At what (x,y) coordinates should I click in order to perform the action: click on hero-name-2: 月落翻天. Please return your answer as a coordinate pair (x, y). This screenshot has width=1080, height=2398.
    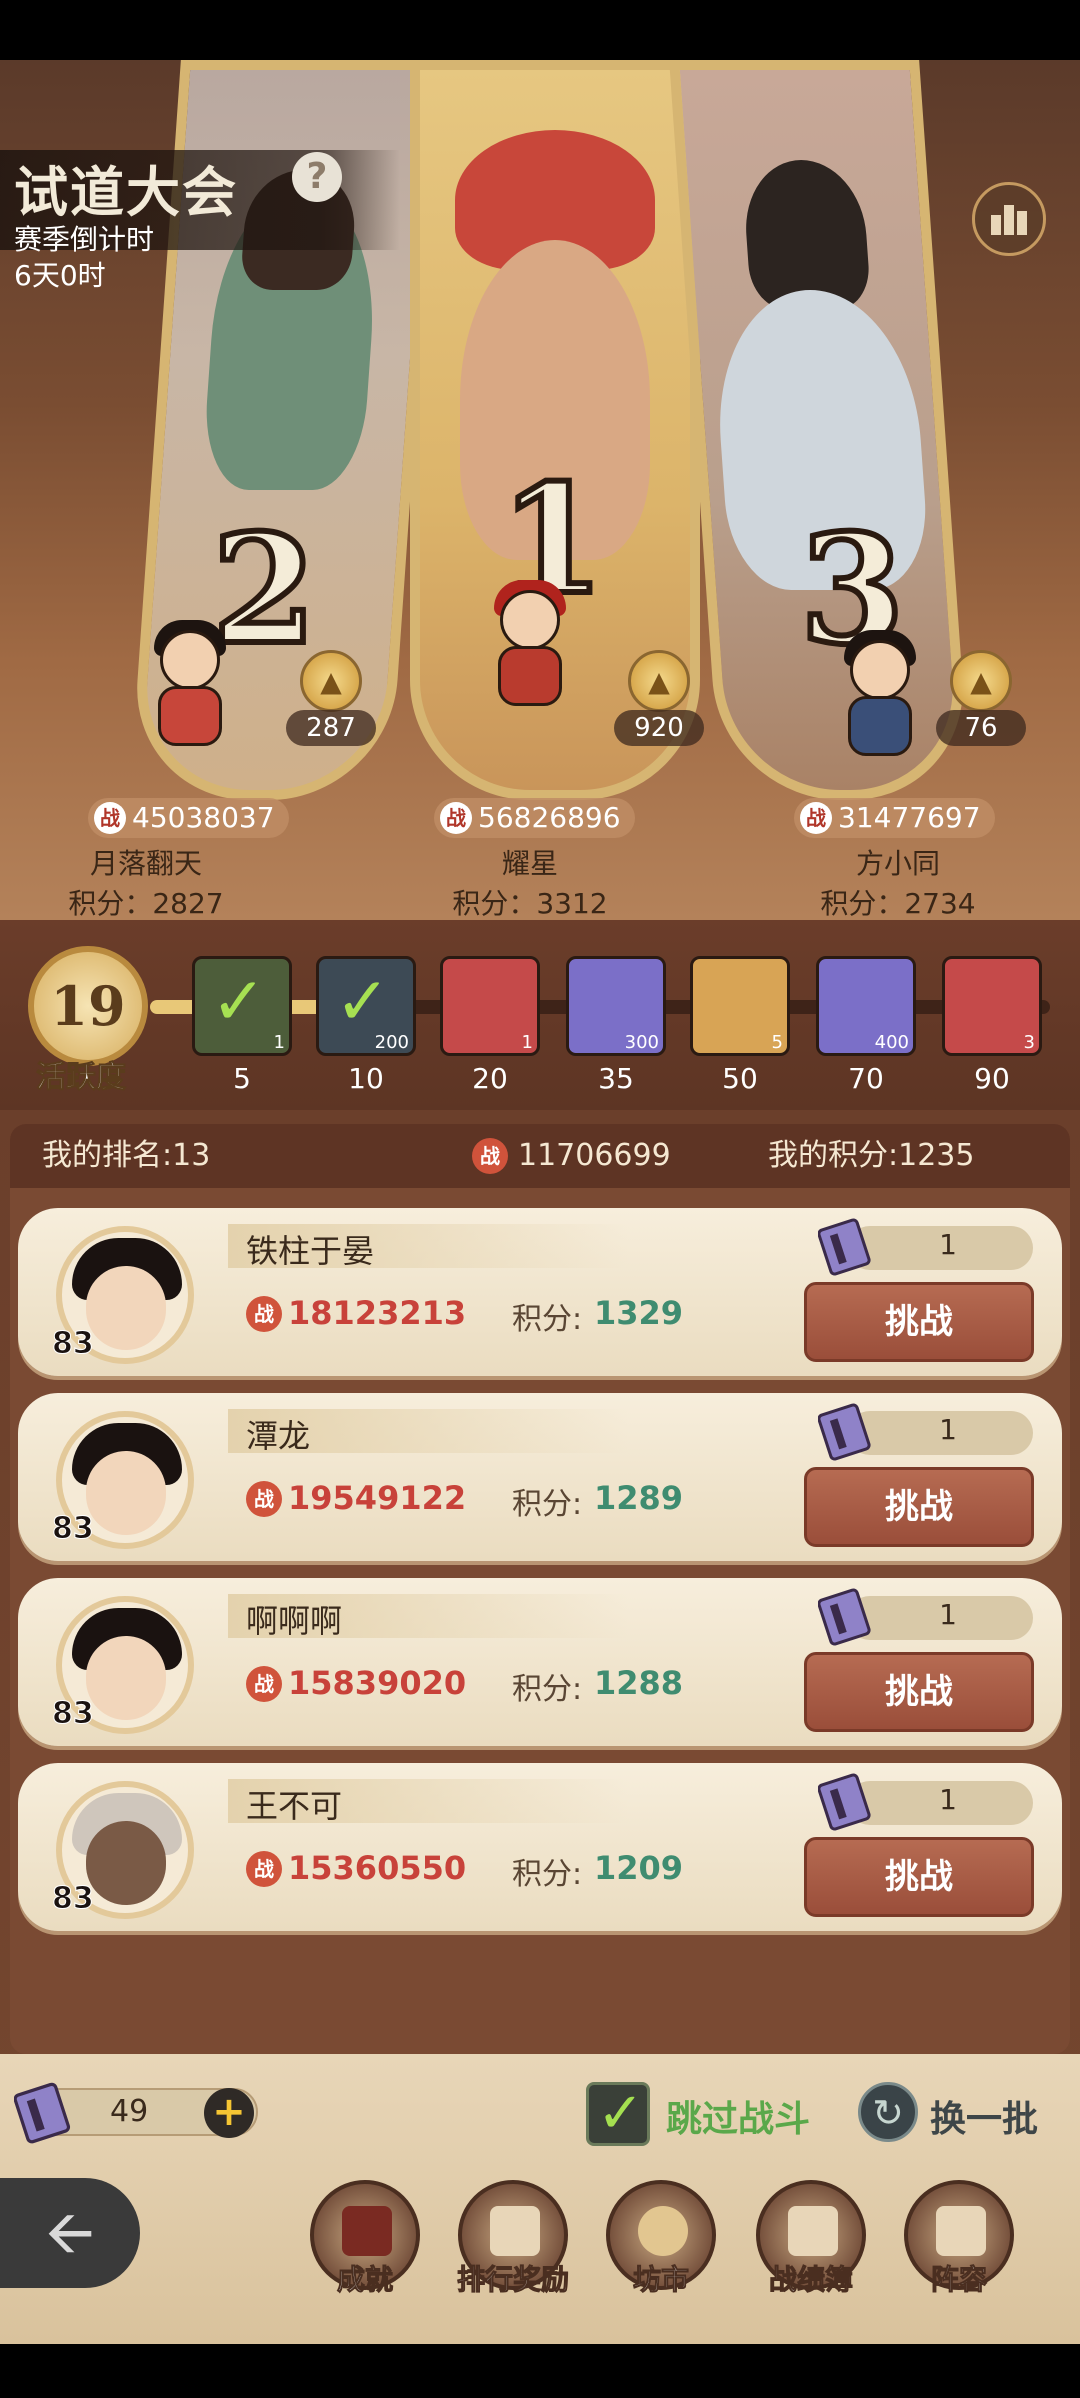
    Looking at the image, I should click on (145, 863).